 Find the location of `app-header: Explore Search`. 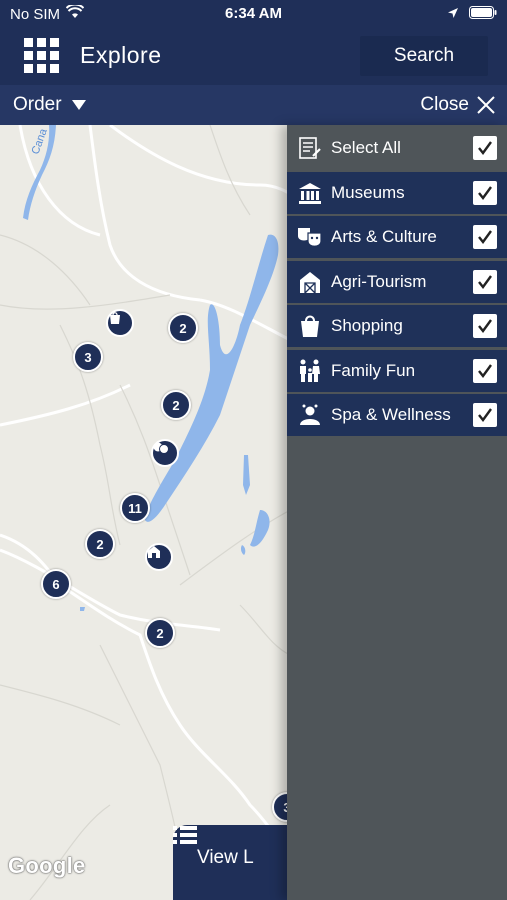

app-header: Explore Search is located at coordinates (253, 56).